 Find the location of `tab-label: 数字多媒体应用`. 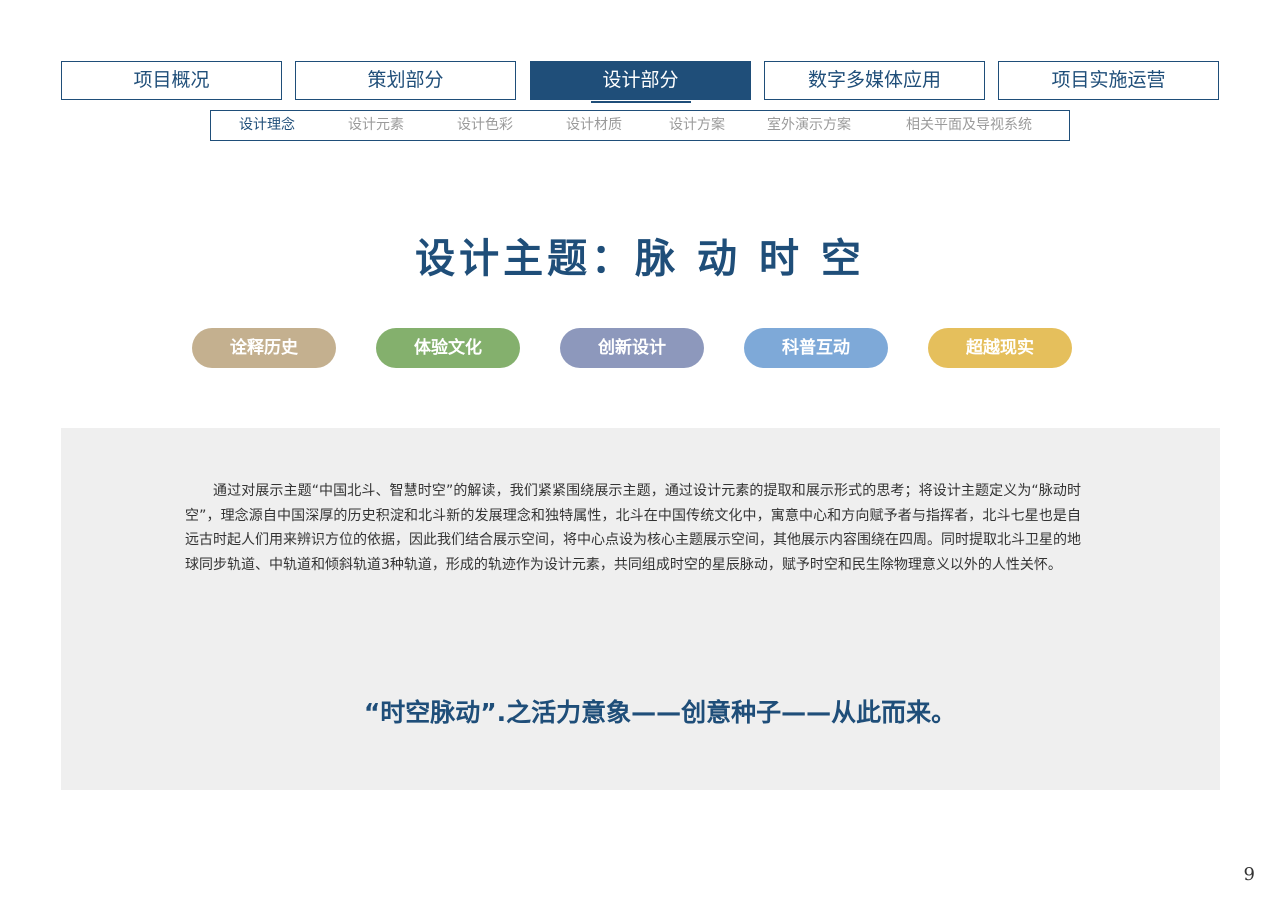

tab-label: 数字多媒体应用 is located at coordinates (874, 80).